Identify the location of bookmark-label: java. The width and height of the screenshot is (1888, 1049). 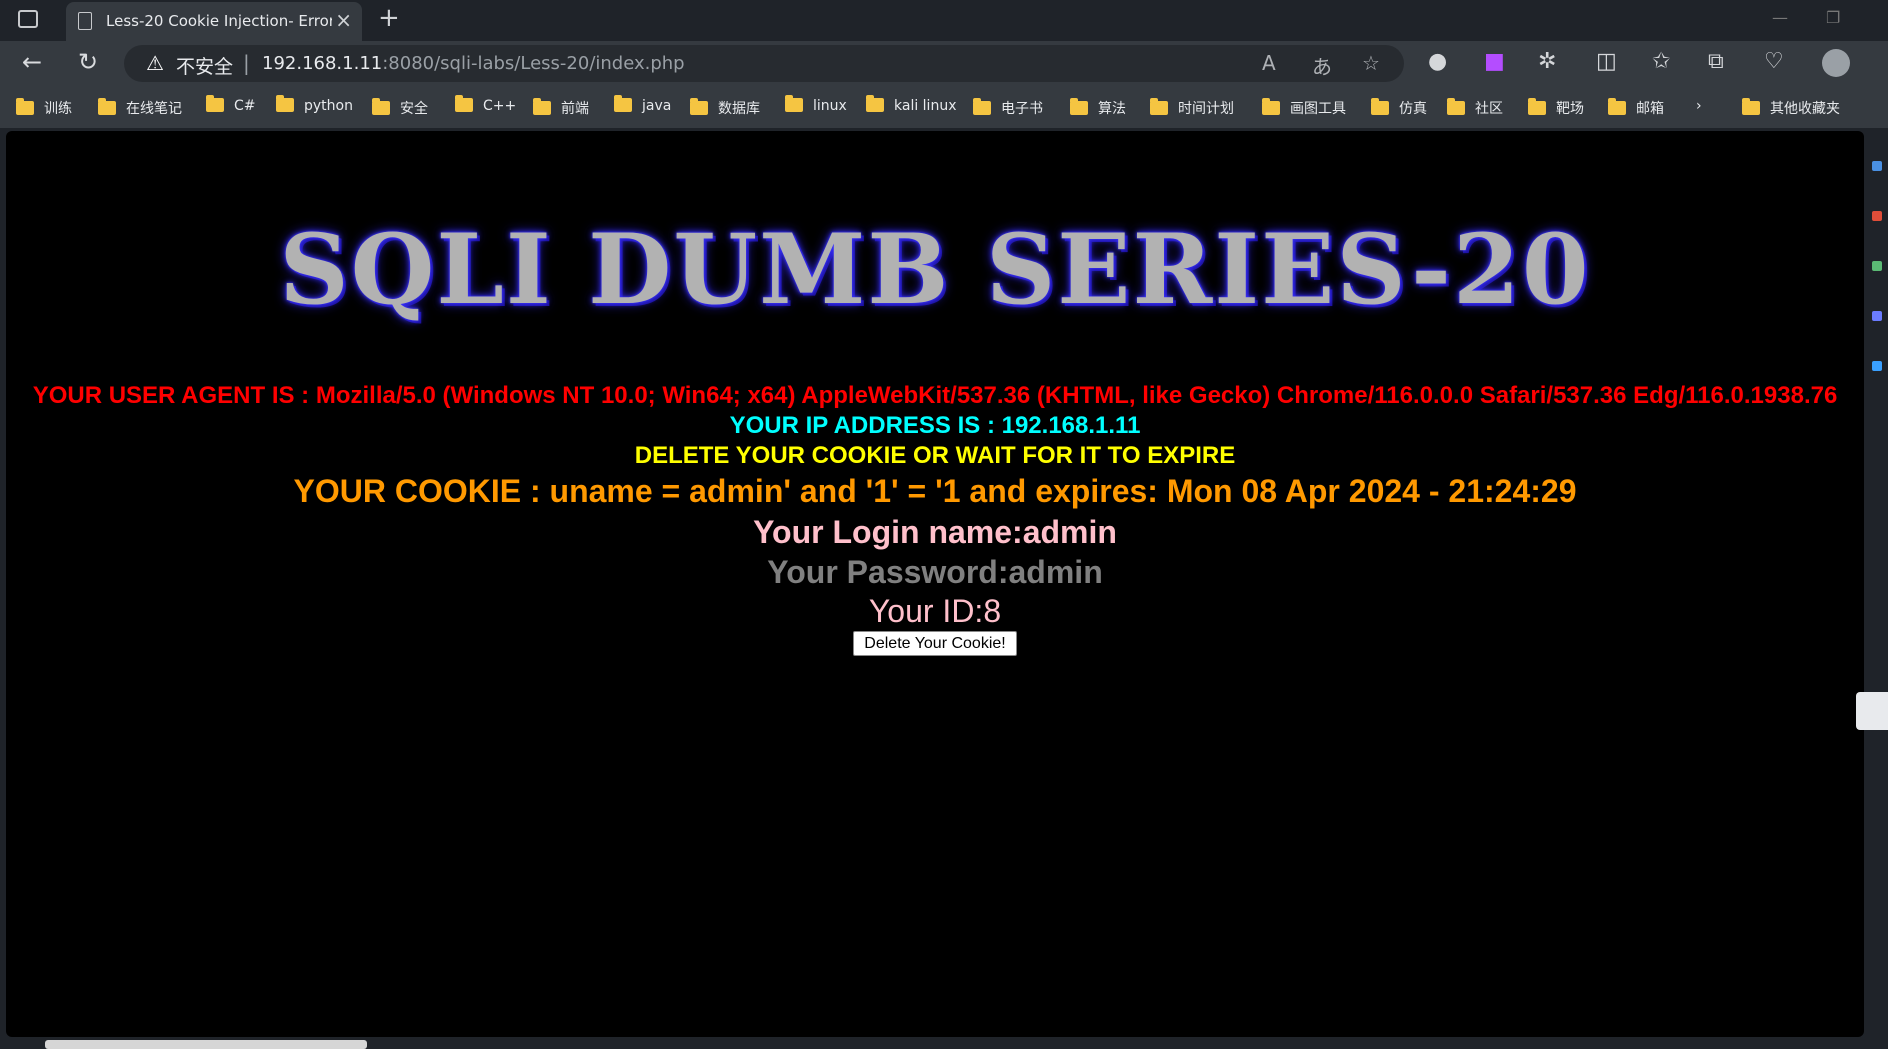
(657, 106).